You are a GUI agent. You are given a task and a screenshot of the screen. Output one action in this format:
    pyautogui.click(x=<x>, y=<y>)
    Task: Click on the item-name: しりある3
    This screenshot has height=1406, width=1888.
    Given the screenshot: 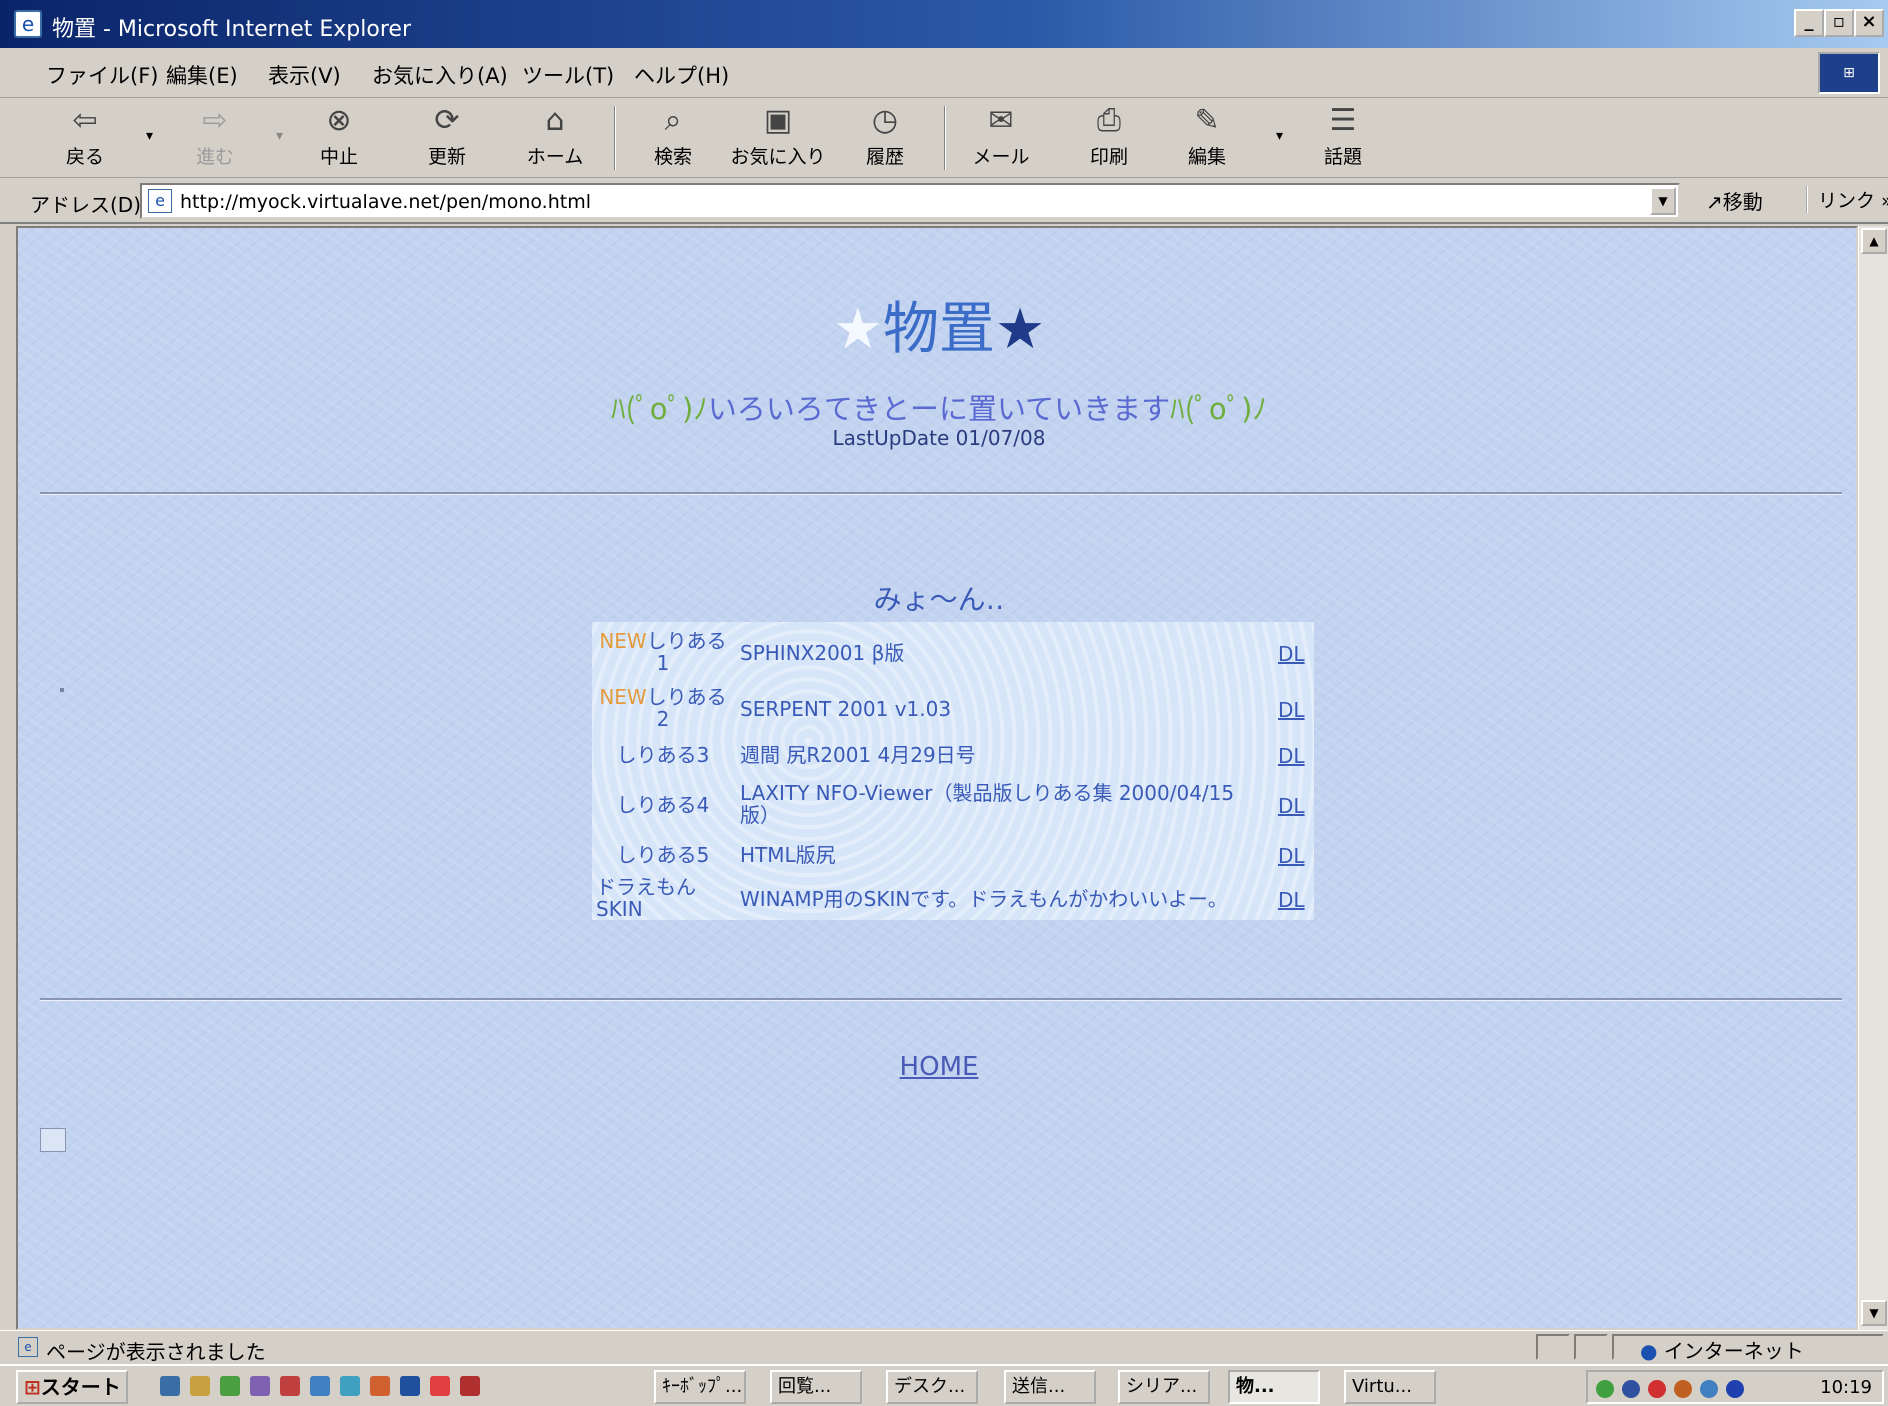 What is the action you would take?
    pyautogui.click(x=663, y=755)
    